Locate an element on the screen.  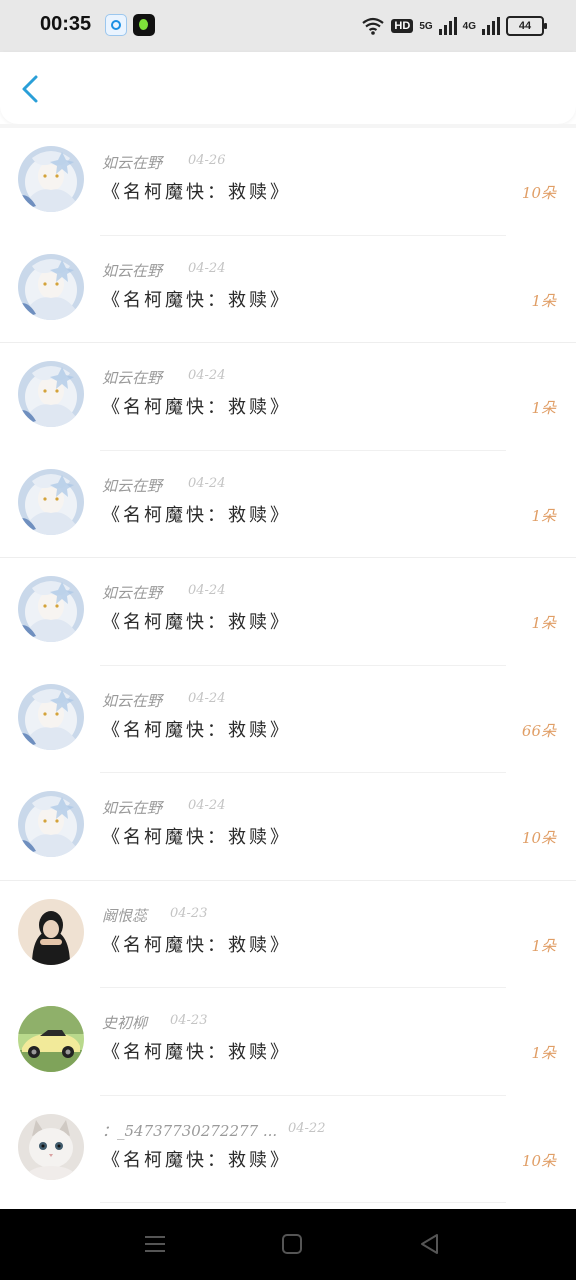
header-bar is located at coordinates (288, 88).